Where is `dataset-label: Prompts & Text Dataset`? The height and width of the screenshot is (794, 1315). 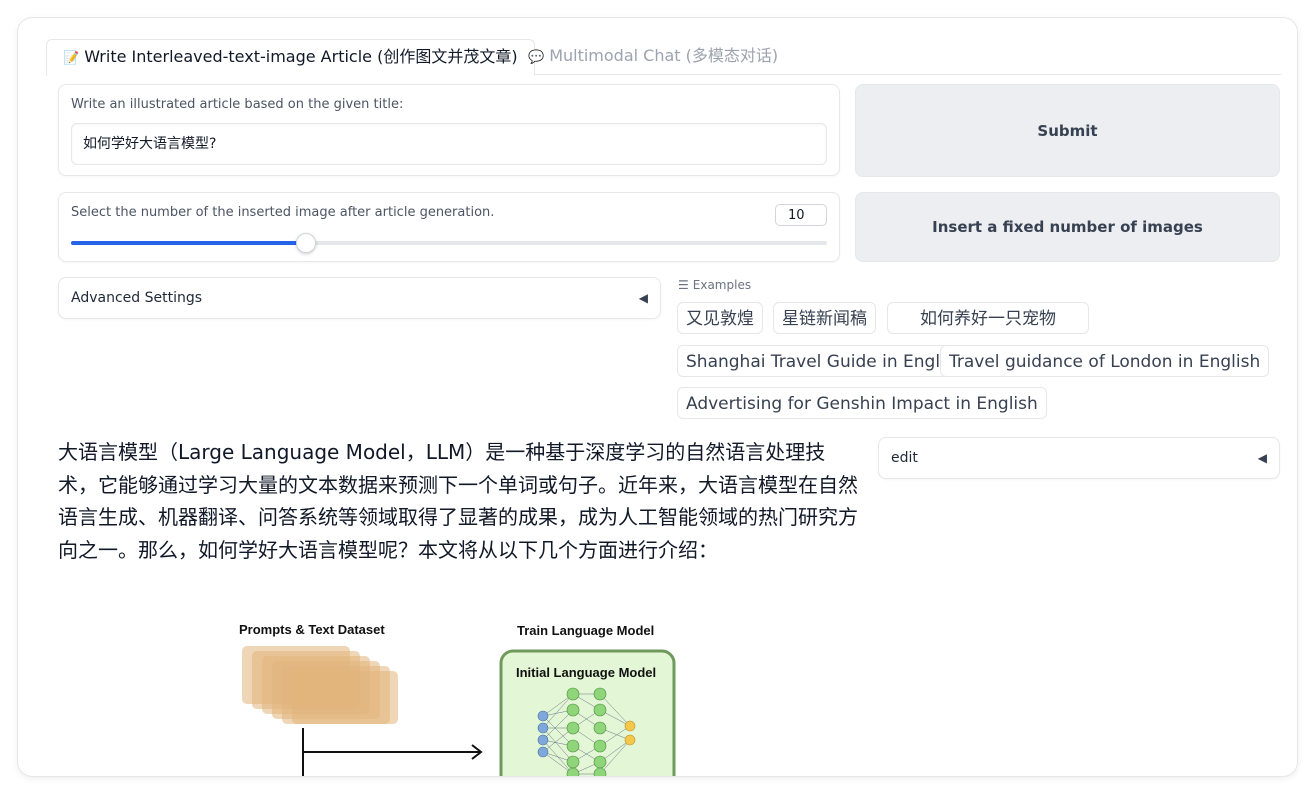
dataset-label: Prompts & Text Dataset is located at coordinates (312, 629).